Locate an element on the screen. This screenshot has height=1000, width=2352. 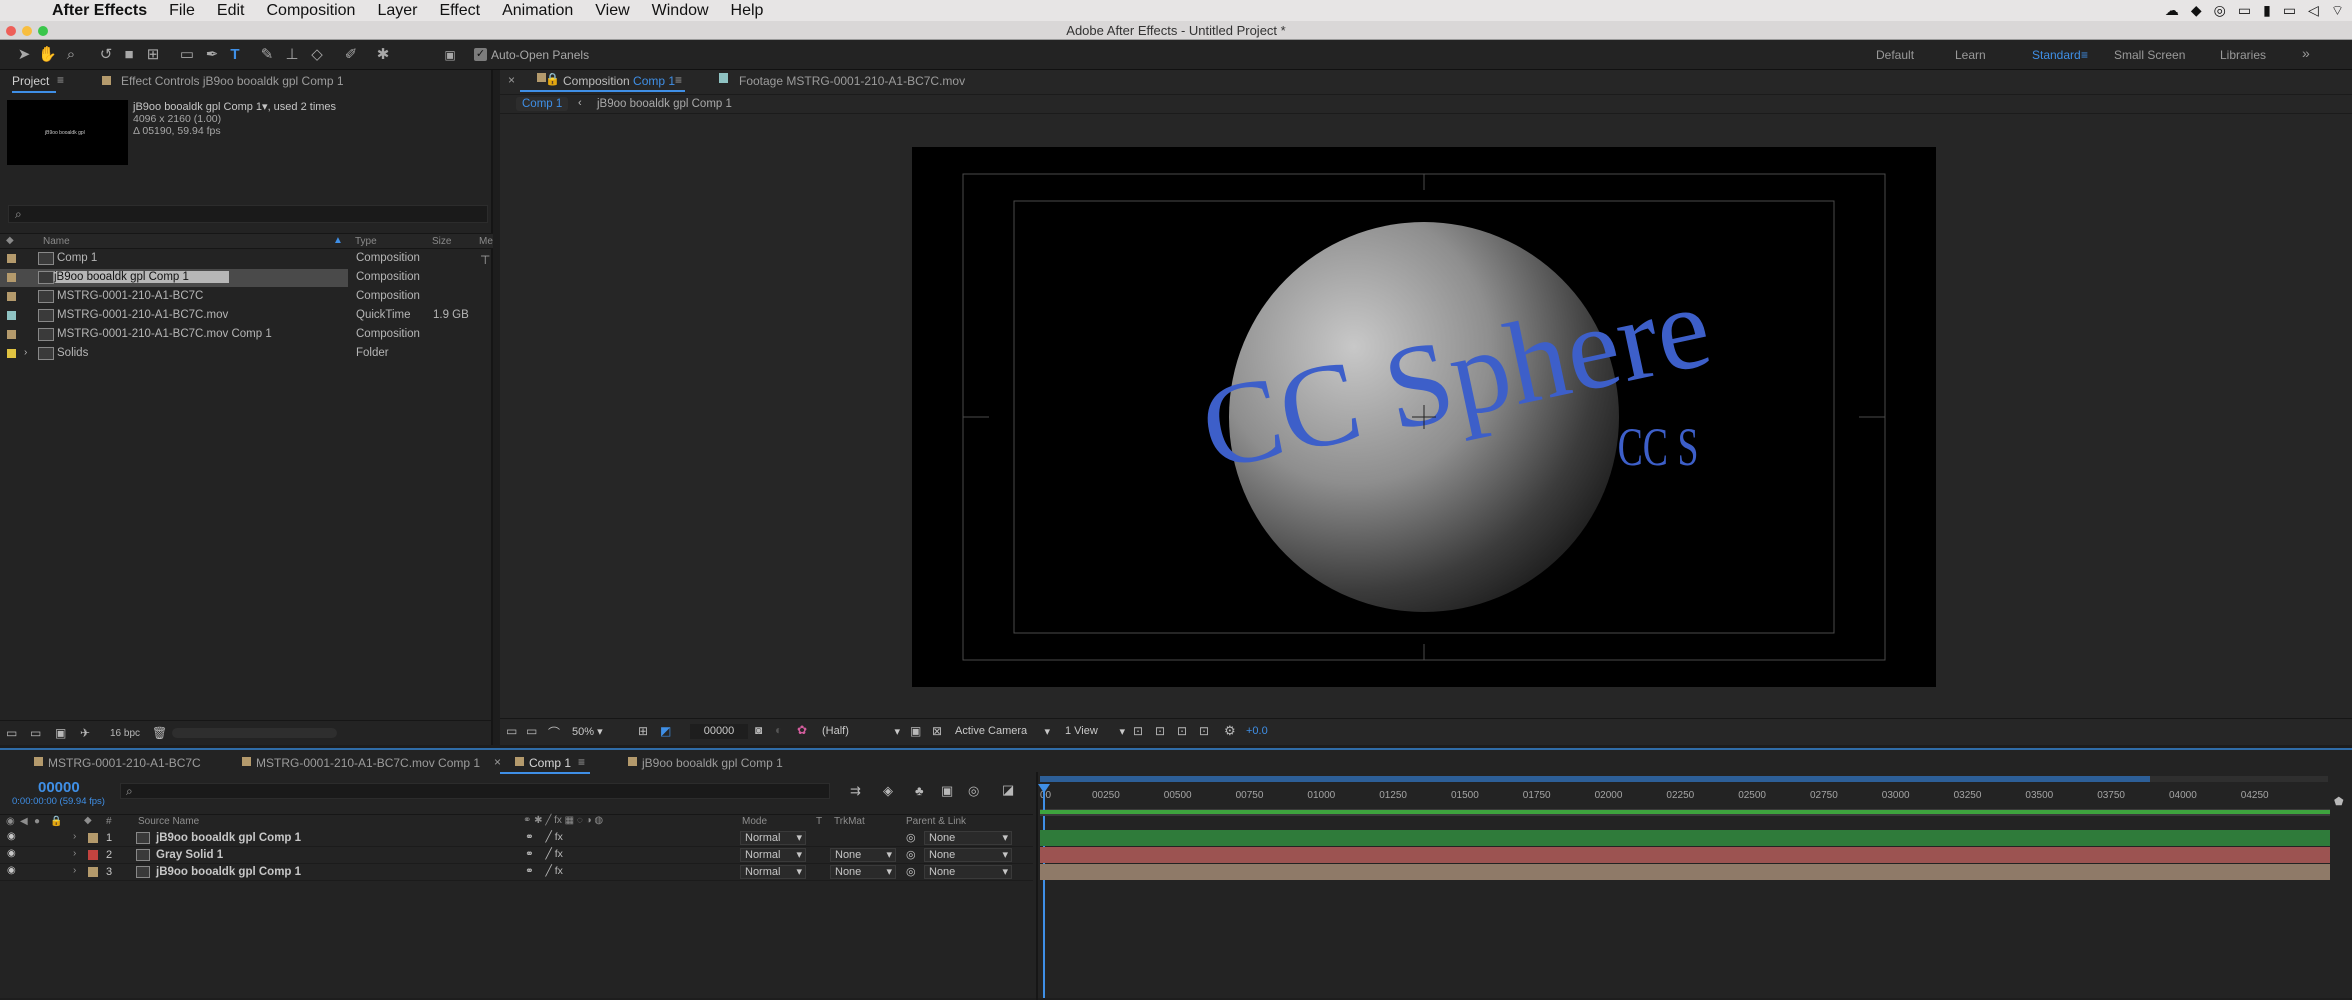
frame-blending-icon: ▣ is located at coordinates (947, 791).